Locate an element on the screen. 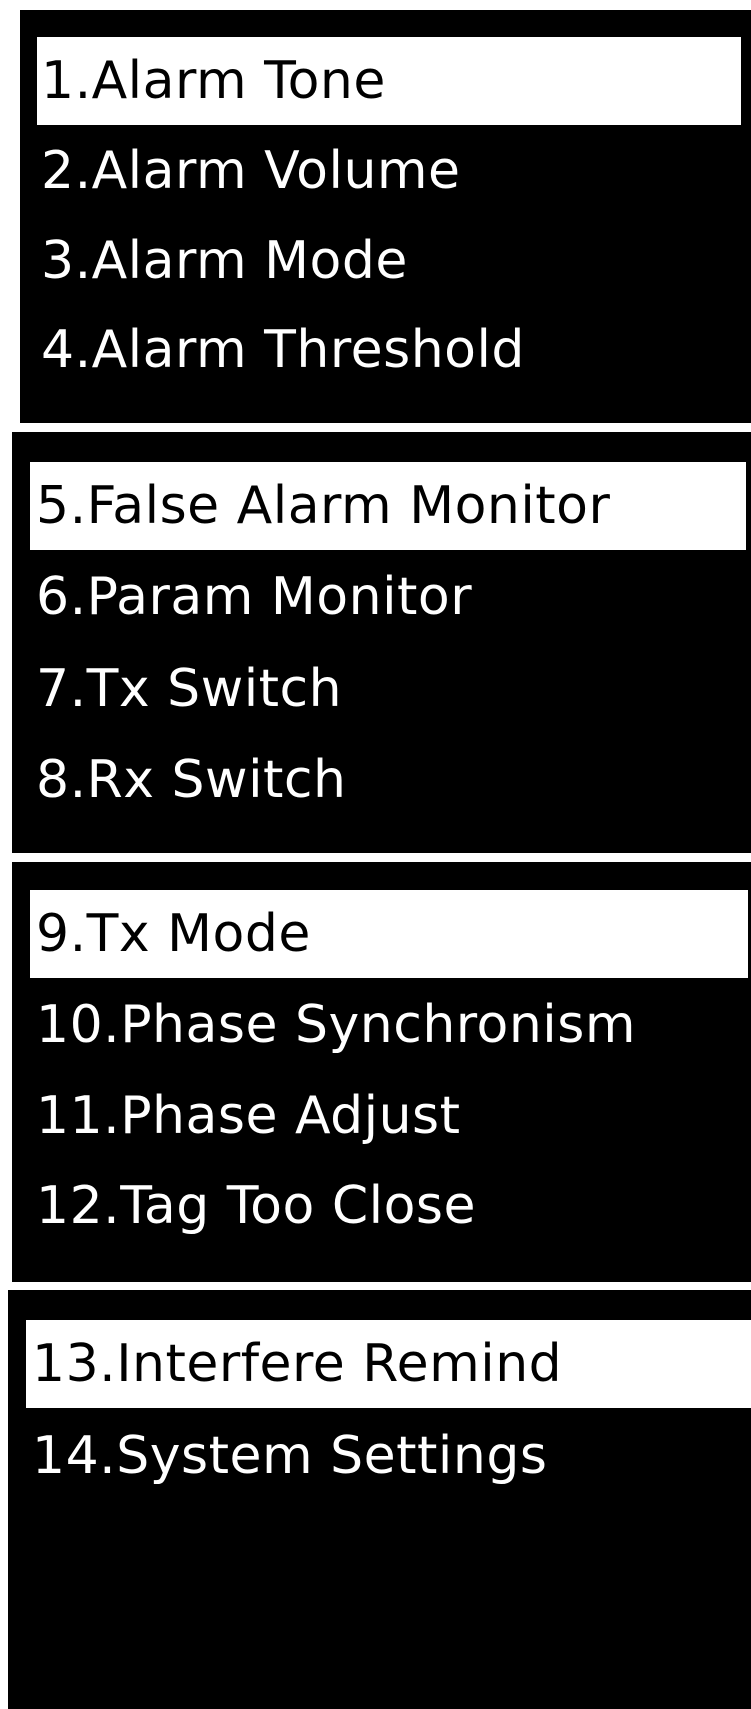 The width and height of the screenshot is (751, 1709). menu-item-phase-adjust: 11.Phase Adjust is located at coordinates (389, 1116).